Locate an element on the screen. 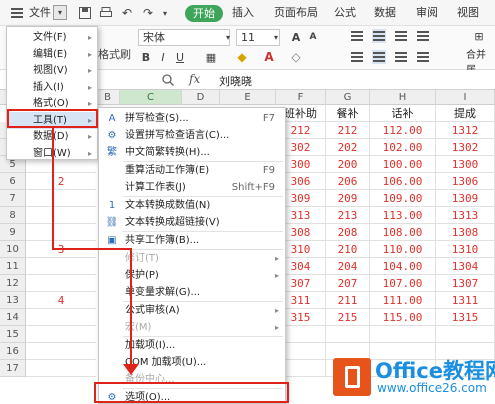 This screenshot has width=495, height=404. column-header-h: H is located at coordinates (403, 97).